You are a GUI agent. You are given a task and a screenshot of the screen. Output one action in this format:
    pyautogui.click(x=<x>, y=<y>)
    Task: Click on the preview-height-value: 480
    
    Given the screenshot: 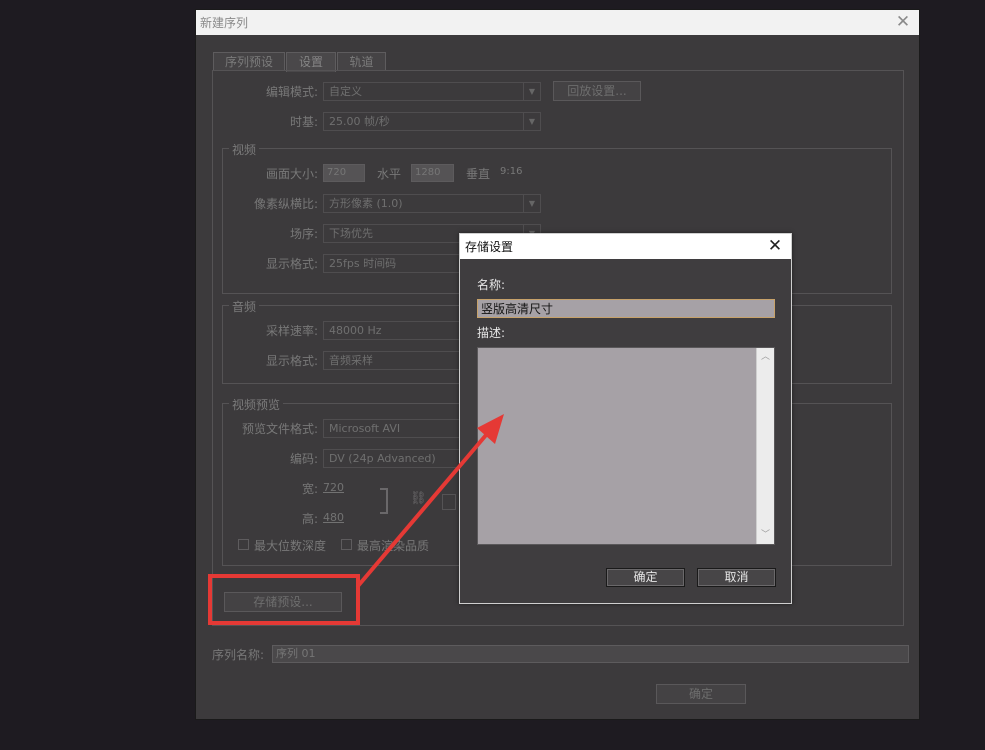 What is the action you would take?
    pyautogui.click(x=333, y=517)
    